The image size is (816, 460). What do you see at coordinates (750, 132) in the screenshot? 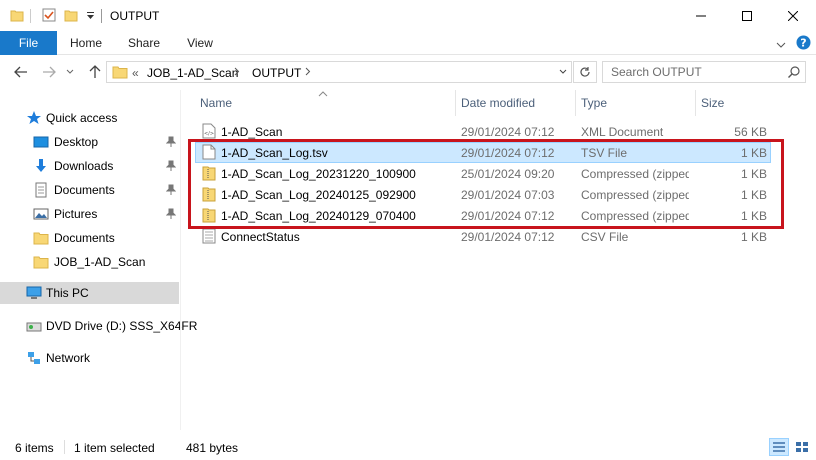
I see `file-size: 56 KB` at bounding box center [750, 132].